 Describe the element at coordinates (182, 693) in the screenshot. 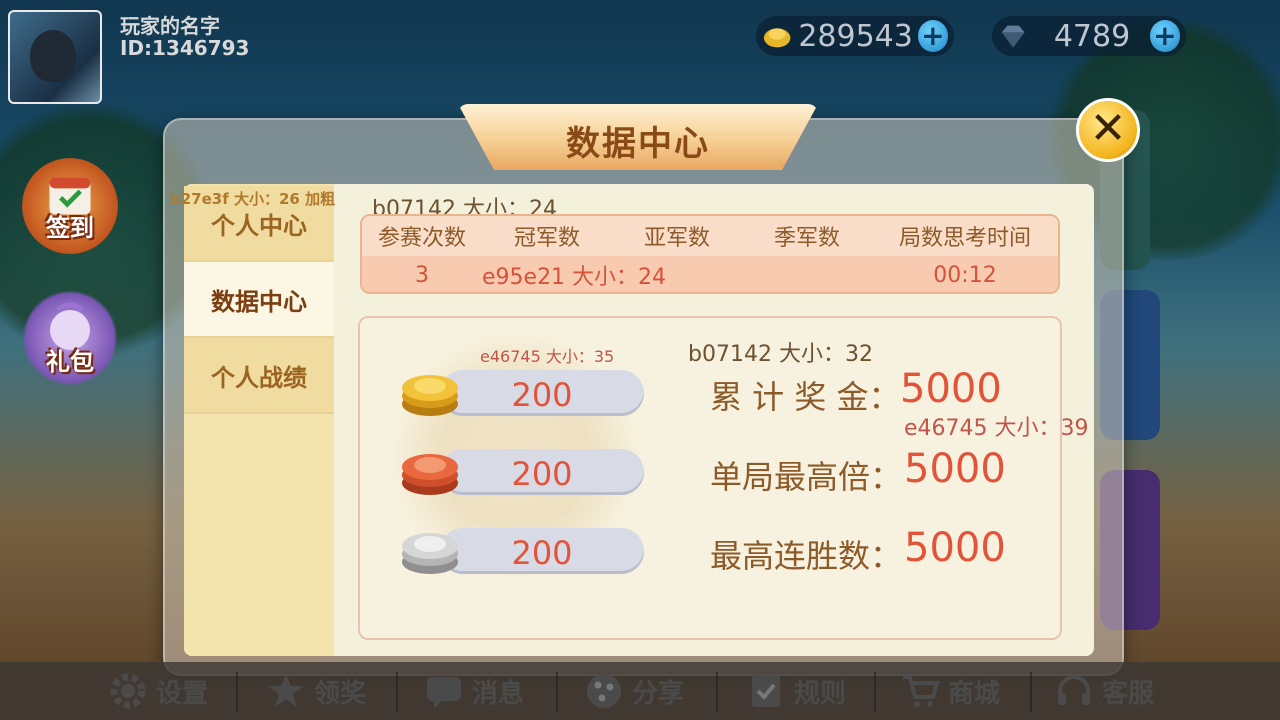

I see `nav-label: 设置` at that location.